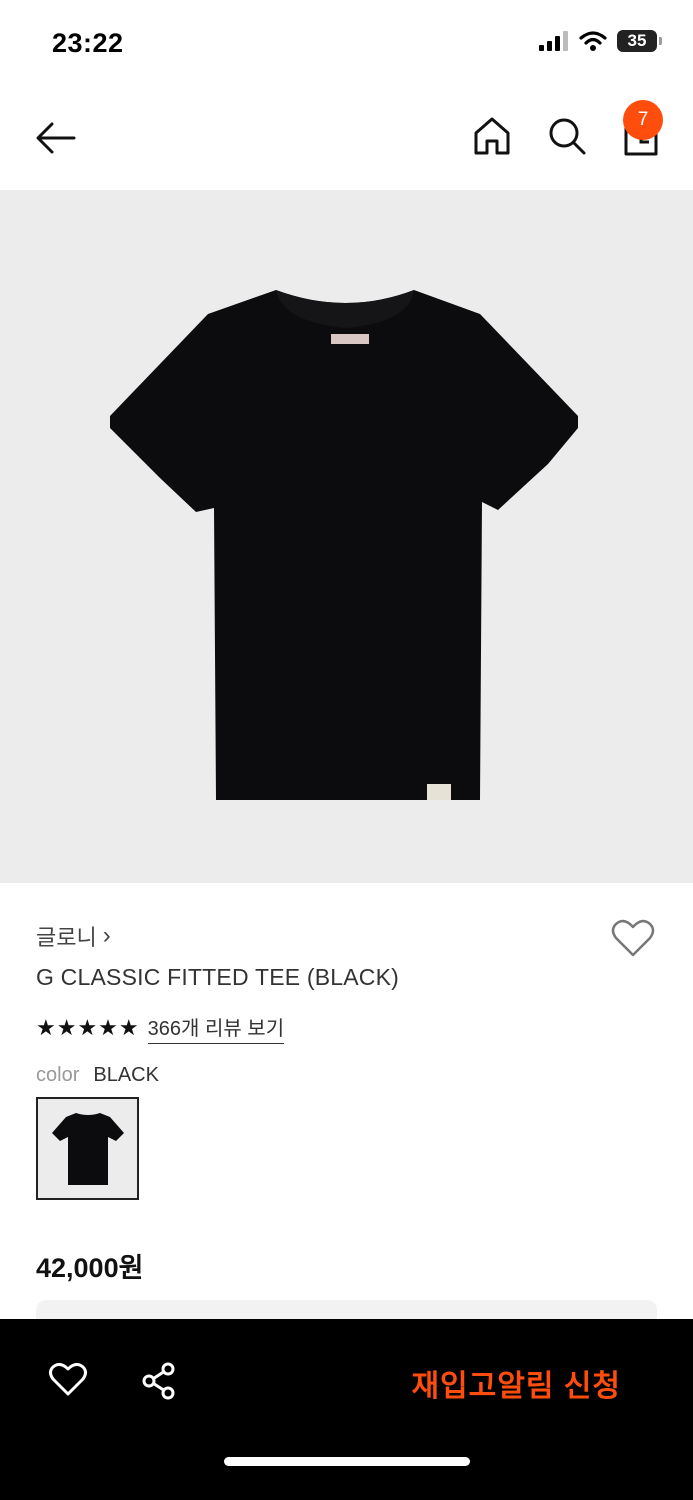 Image resolution: width=693 pixels, height=1500 pixels. Describe the element at coordinates (88, 1027) in the screenshot. I see `star-rating: ★★★★★` at that location.